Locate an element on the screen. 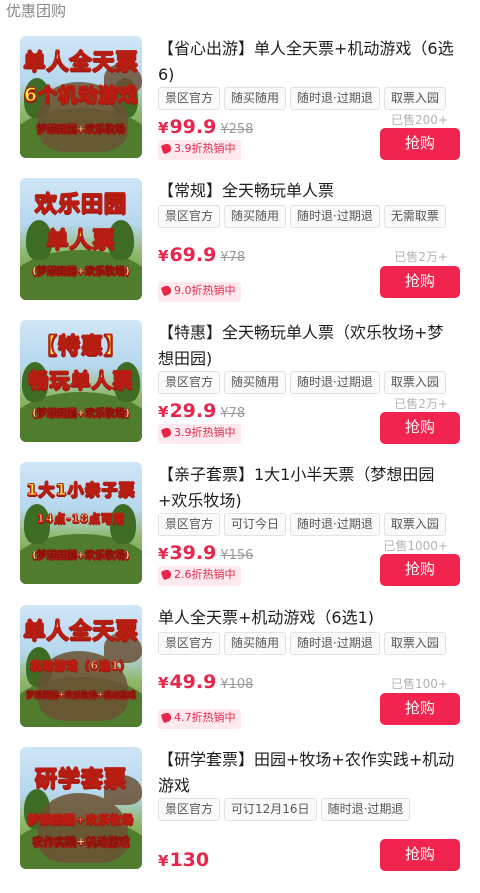  deal-price: ¥69.9 is located at coordinates (187, 255).